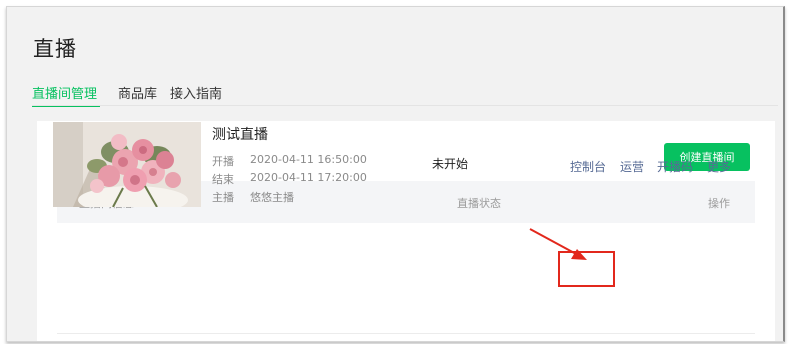  Describe the element at coordinates (64, 92) in the screenshot. I see `tab-live-room-management: 直播间管理` at that location.